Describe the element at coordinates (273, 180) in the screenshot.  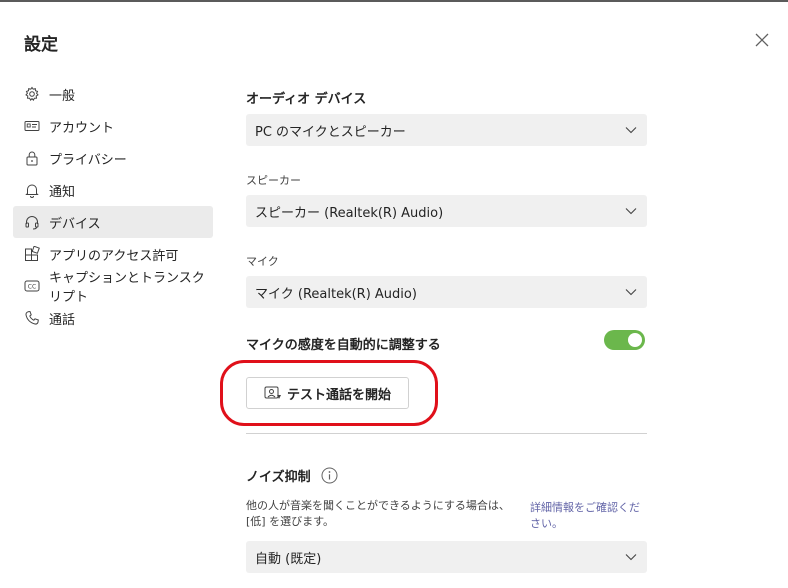
I see `speaker-label: スピーカー` at that location.